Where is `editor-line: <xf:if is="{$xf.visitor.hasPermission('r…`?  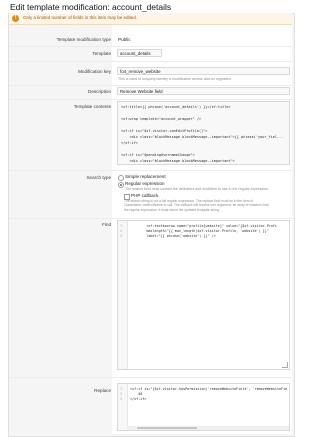 editor-line: <xf:if is="{$xf.visitor.hasPermission('r… is located at coordinates (209, 389).